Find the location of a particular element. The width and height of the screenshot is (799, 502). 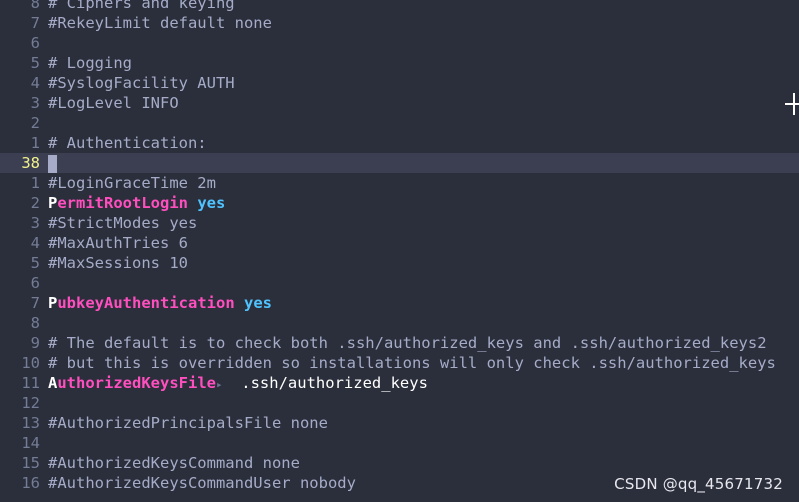

line-number: 9 is located at coordinates (35, 343).